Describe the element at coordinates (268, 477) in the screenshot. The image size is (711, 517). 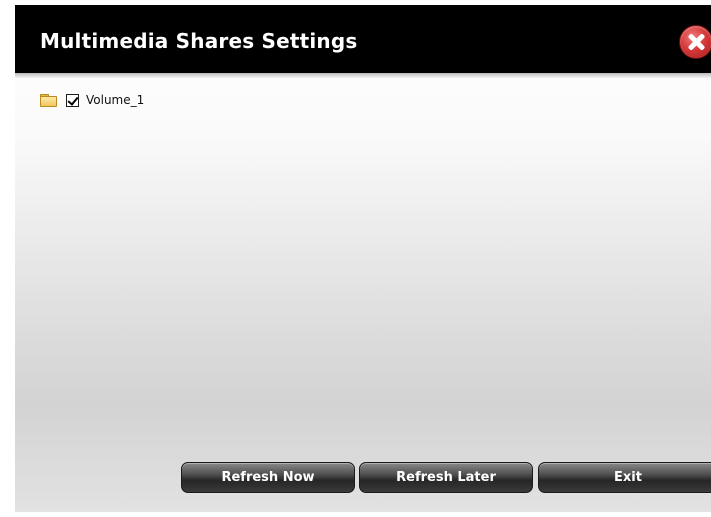
I see `refresh-now-button: Refresh Now` at that location.